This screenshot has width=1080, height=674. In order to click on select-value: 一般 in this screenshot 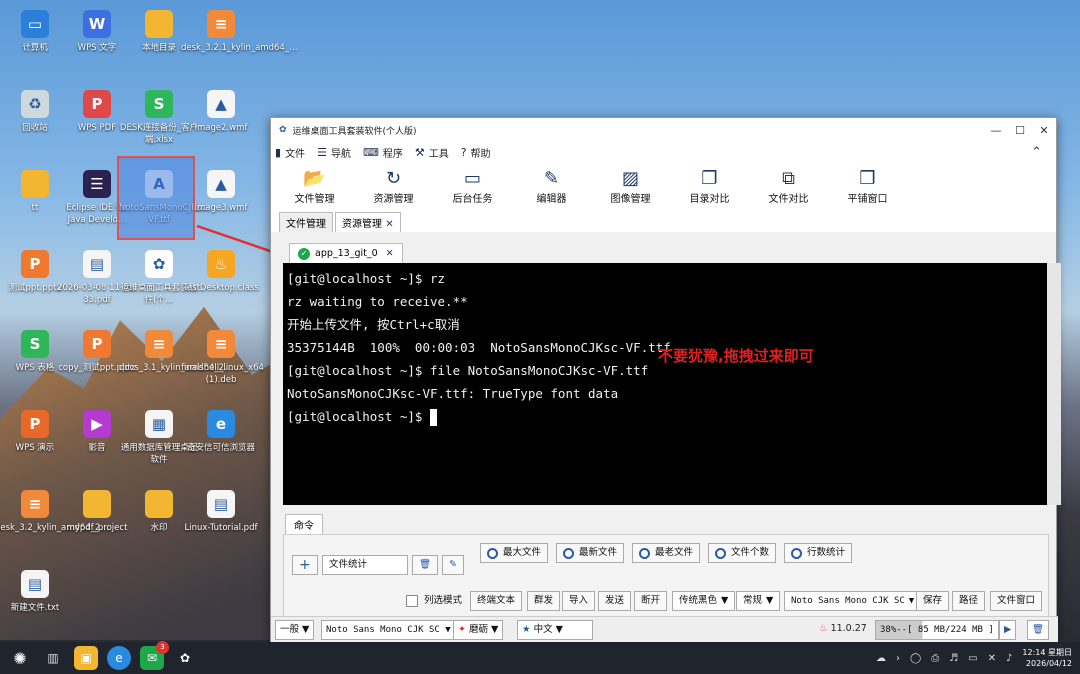, I will do `click(290, 629)`.